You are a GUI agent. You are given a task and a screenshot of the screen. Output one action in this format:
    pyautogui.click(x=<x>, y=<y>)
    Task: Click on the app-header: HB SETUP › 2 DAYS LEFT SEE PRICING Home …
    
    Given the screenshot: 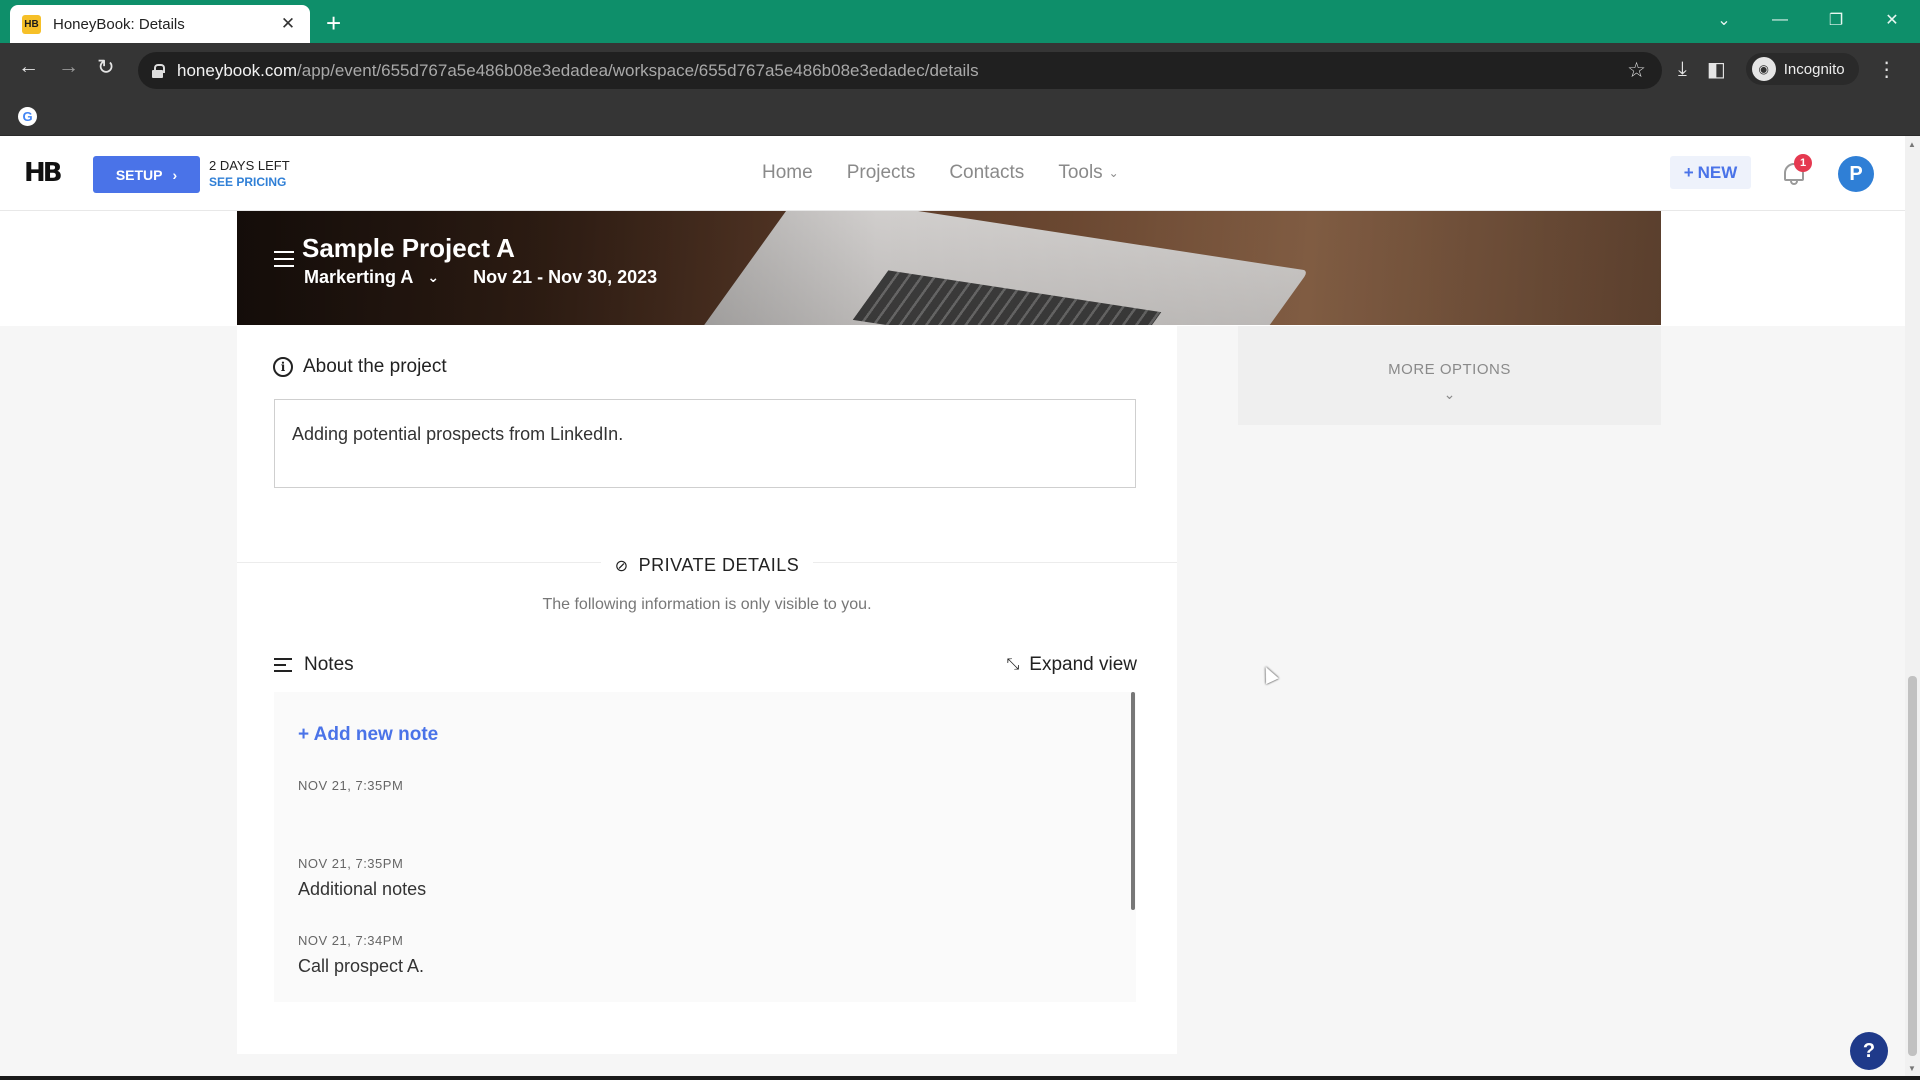 What is the action you would take?
    pyautogui.click(x=952, y=173)
    